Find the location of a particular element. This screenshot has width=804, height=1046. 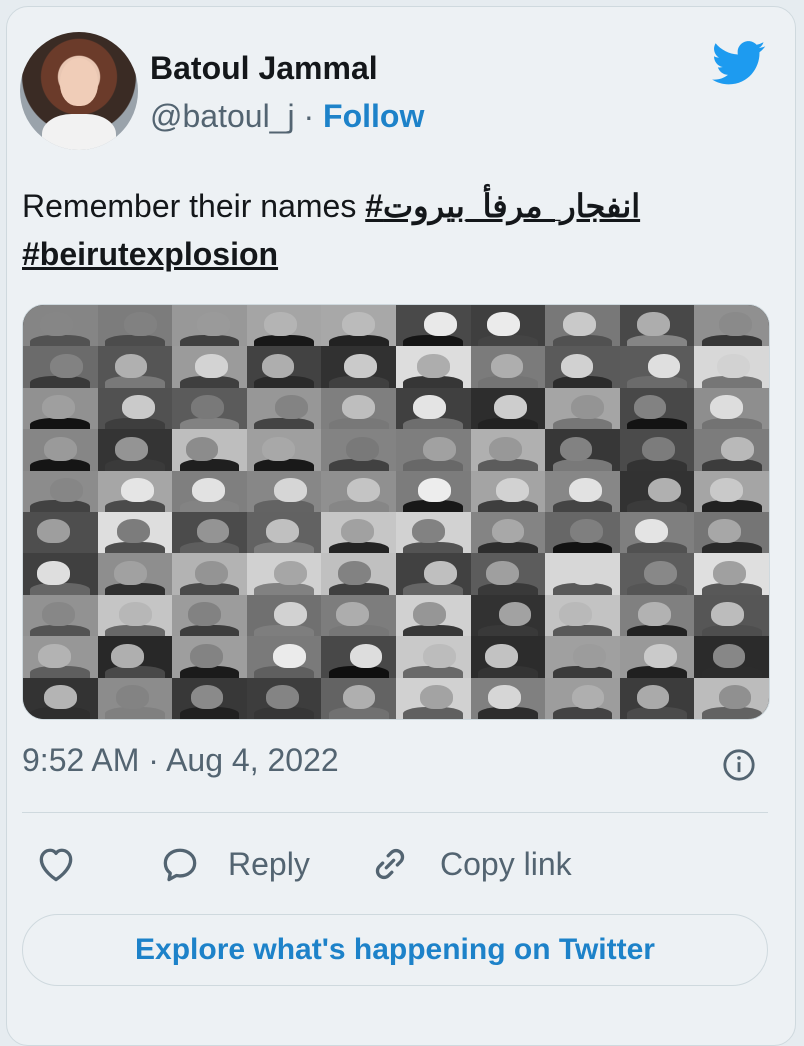

twitter-bird-icon is located at coordinates (739, 63).